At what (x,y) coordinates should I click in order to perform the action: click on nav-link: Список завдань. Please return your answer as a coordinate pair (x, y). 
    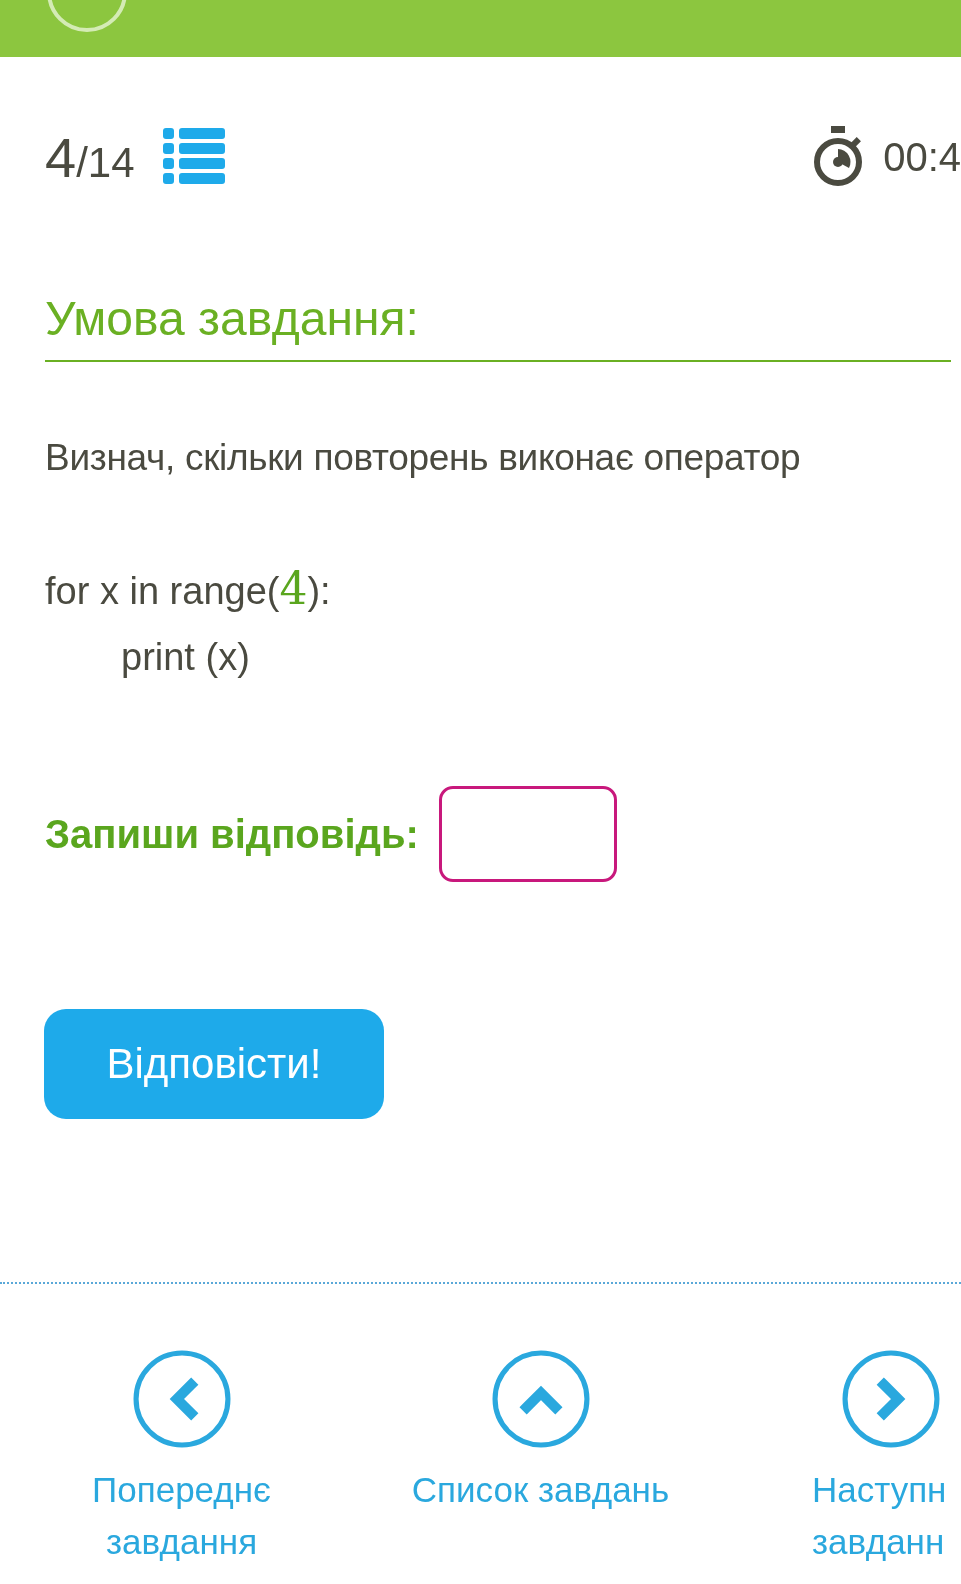
    Looking at the image, I should click on (540, 1490).